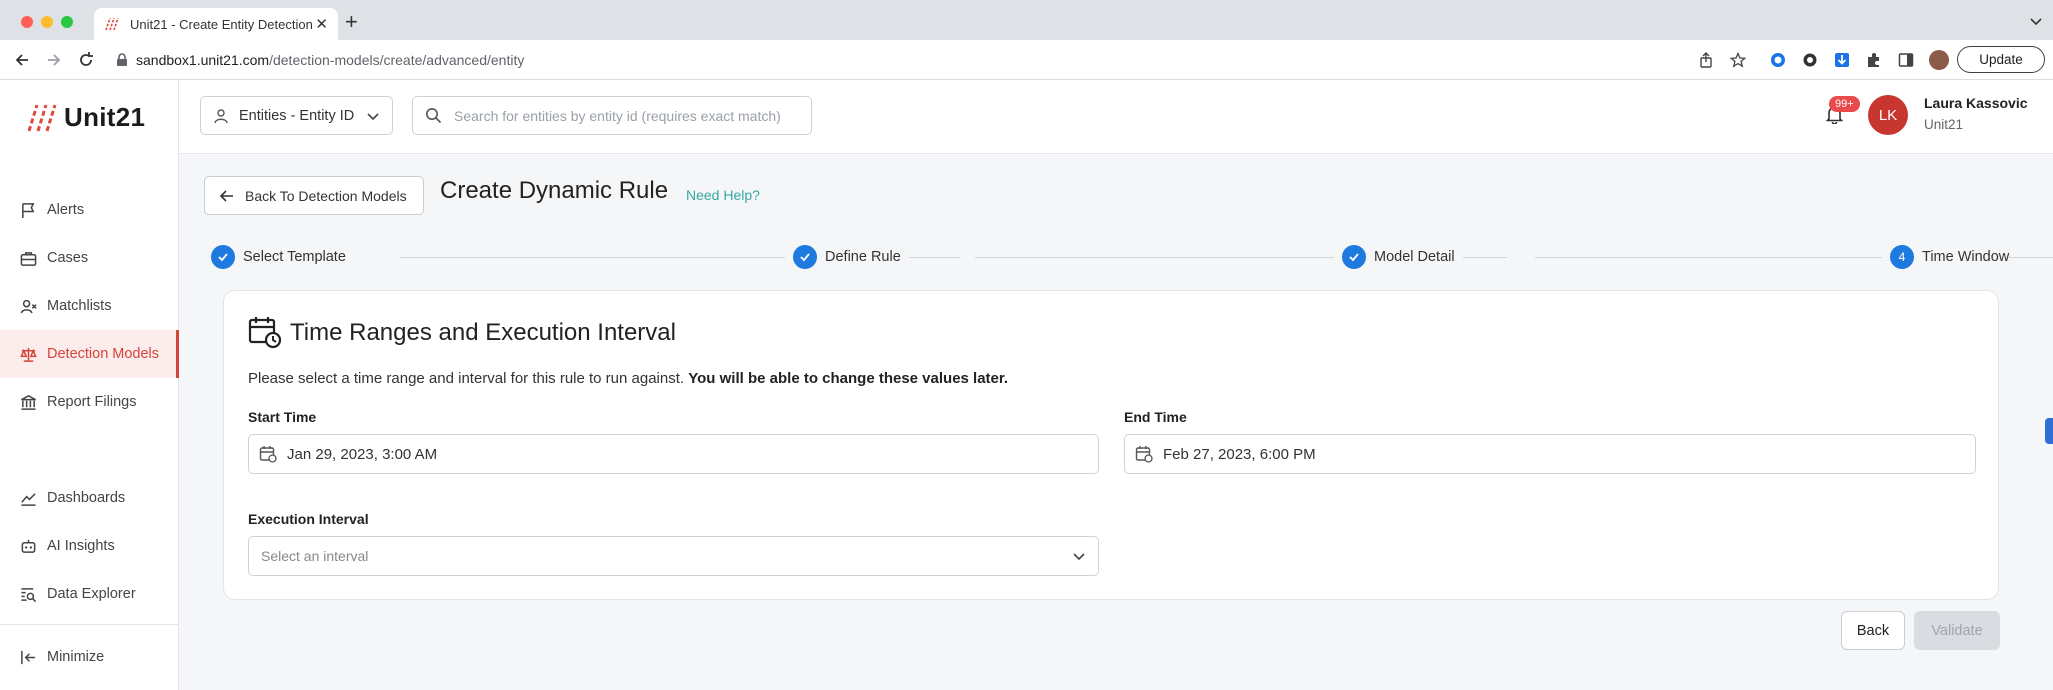  Describe the element at coordinates (1902, 257) in the screenshot. I see `step-number: 4` at that location.